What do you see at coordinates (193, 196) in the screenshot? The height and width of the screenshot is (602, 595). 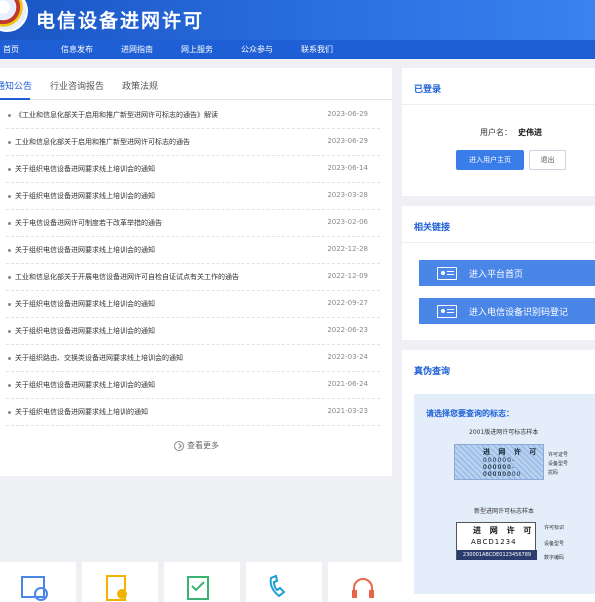 I see `news-item: 关于组织电信设备进网要求线上培训会的通知 2023-03-28` at bounding box center [193, 196].